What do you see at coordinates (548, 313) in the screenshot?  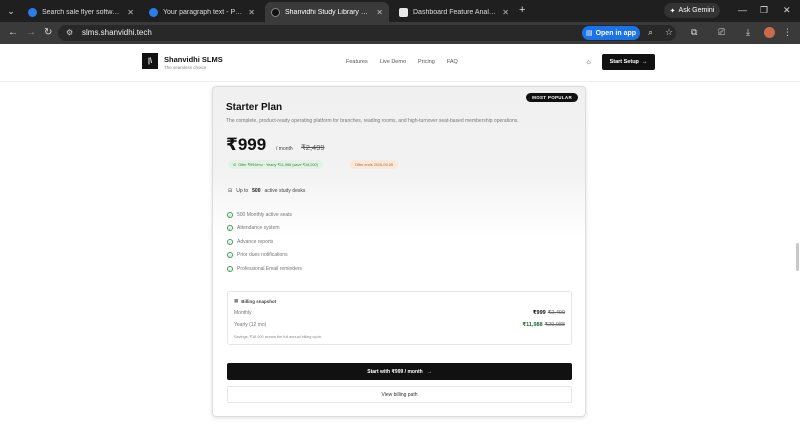 I see `monthly-value: ₹999 ₹2,499` at bounding box center [548, 313].